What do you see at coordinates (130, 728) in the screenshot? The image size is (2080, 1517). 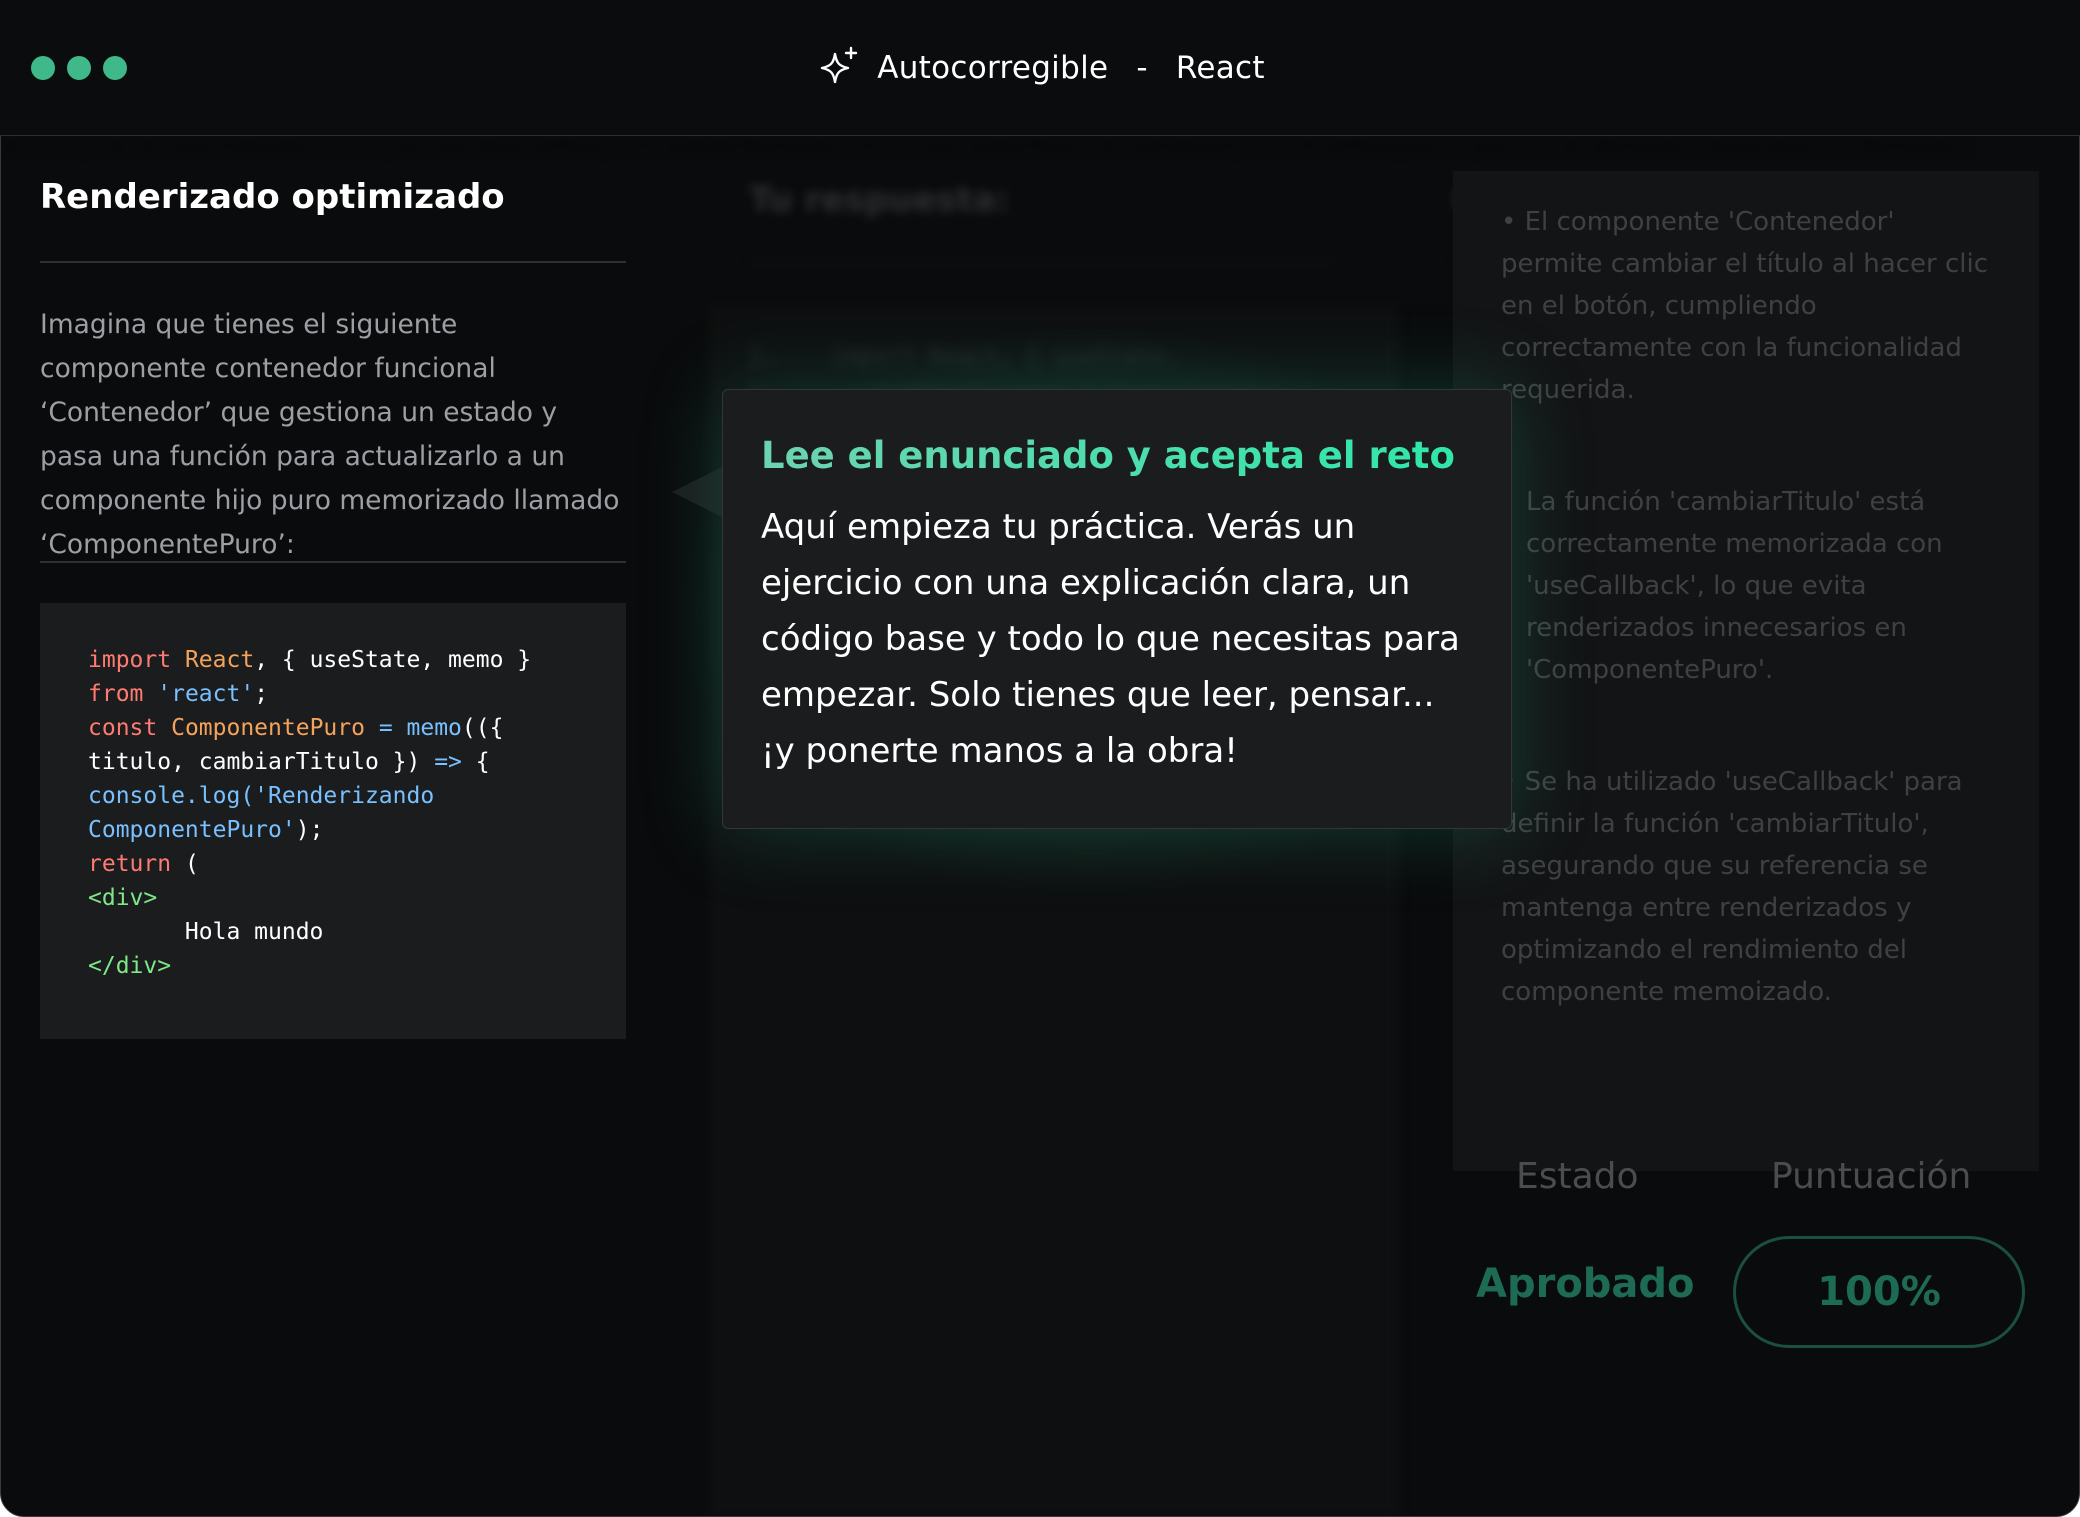 I see `code-token: const` at bounding box center [130, 728].